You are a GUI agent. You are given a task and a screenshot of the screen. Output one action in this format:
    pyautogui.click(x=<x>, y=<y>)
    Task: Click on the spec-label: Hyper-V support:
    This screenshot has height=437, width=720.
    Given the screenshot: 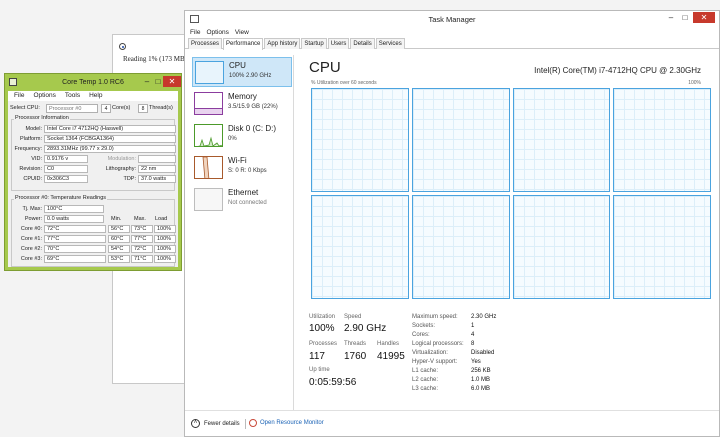 What is the action you would take?
    pyautogui.click(x=435, y=362)
    